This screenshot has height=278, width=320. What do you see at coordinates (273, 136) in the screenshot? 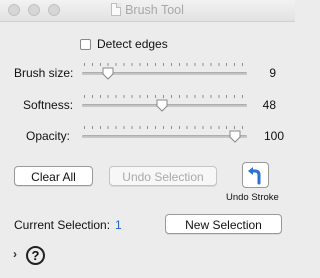
I see `opacity-value: 100` at bounding box center [273, 136].